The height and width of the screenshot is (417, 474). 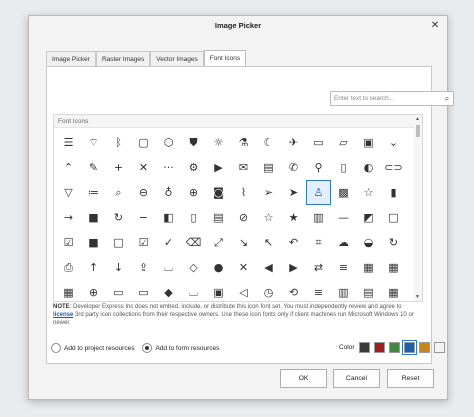 What do you see at coordinates (218, 267) in the screenshot?
I see `mouse-icon: ●` at bounding box center [218, 267].